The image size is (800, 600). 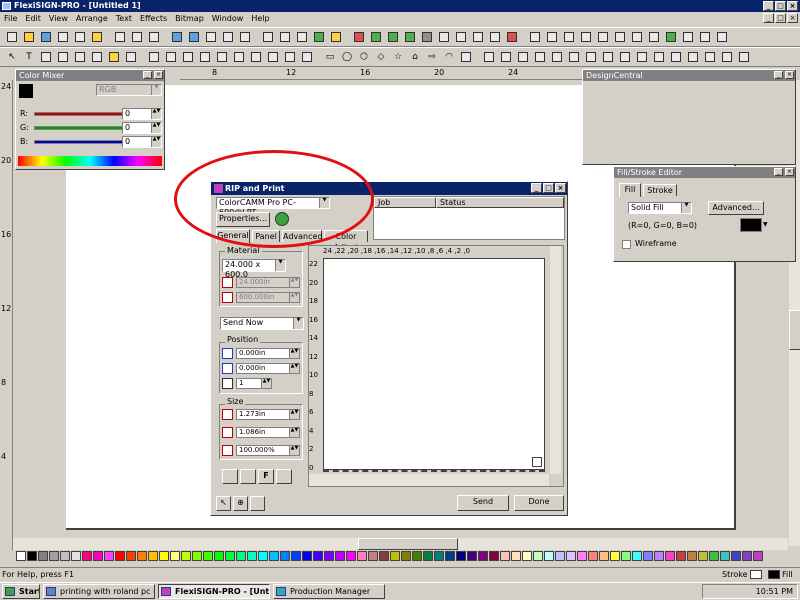 What do you see at coordinates (780, 6) in the screenshot?
I see `maximize-button: □` at bounding box center [780, 6].